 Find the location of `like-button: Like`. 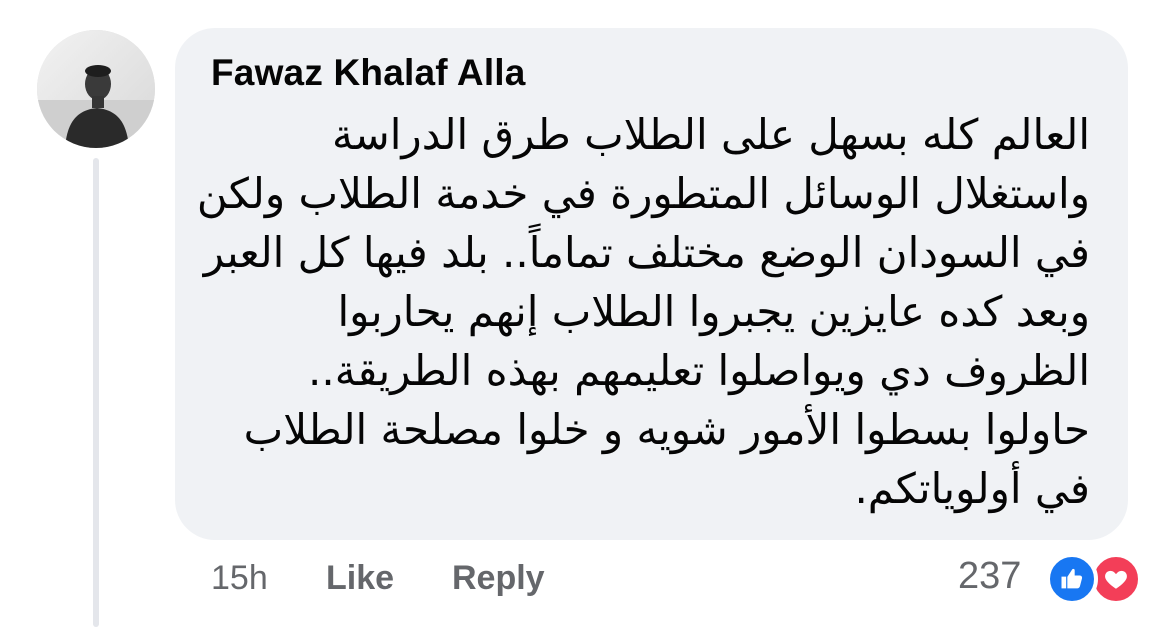

like-button: Like is located at coordinates (360, 578).